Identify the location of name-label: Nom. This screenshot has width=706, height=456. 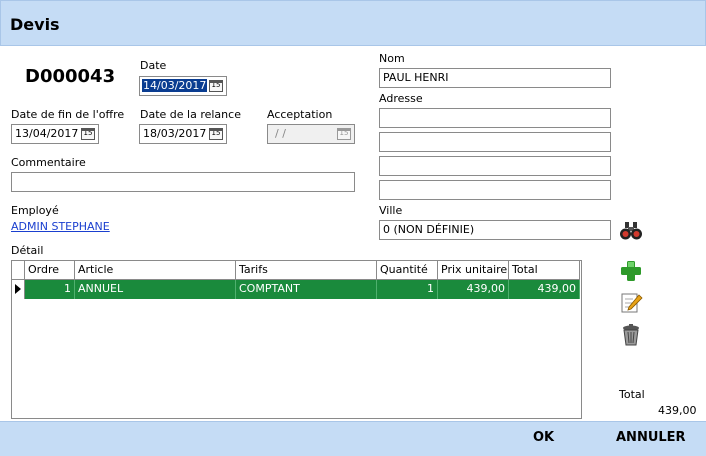
(392, 58).